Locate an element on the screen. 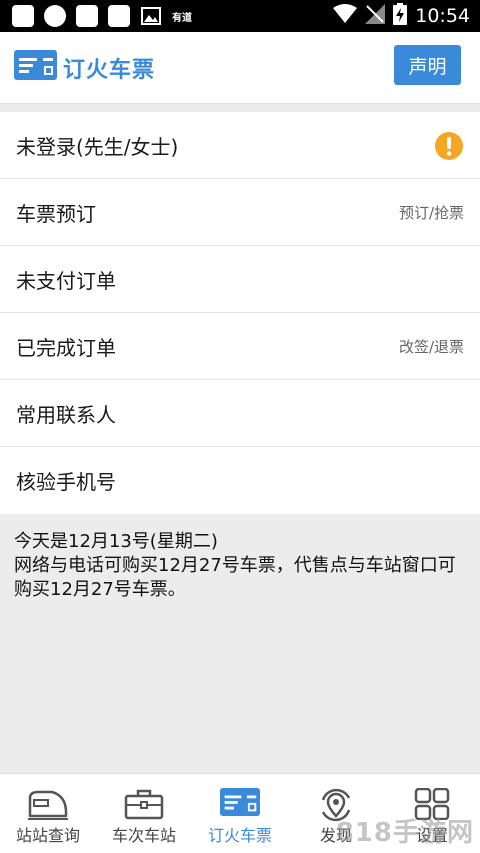 This screenshot has width=480, height=853. briefcase-icon is located at coordinates (144, 799).